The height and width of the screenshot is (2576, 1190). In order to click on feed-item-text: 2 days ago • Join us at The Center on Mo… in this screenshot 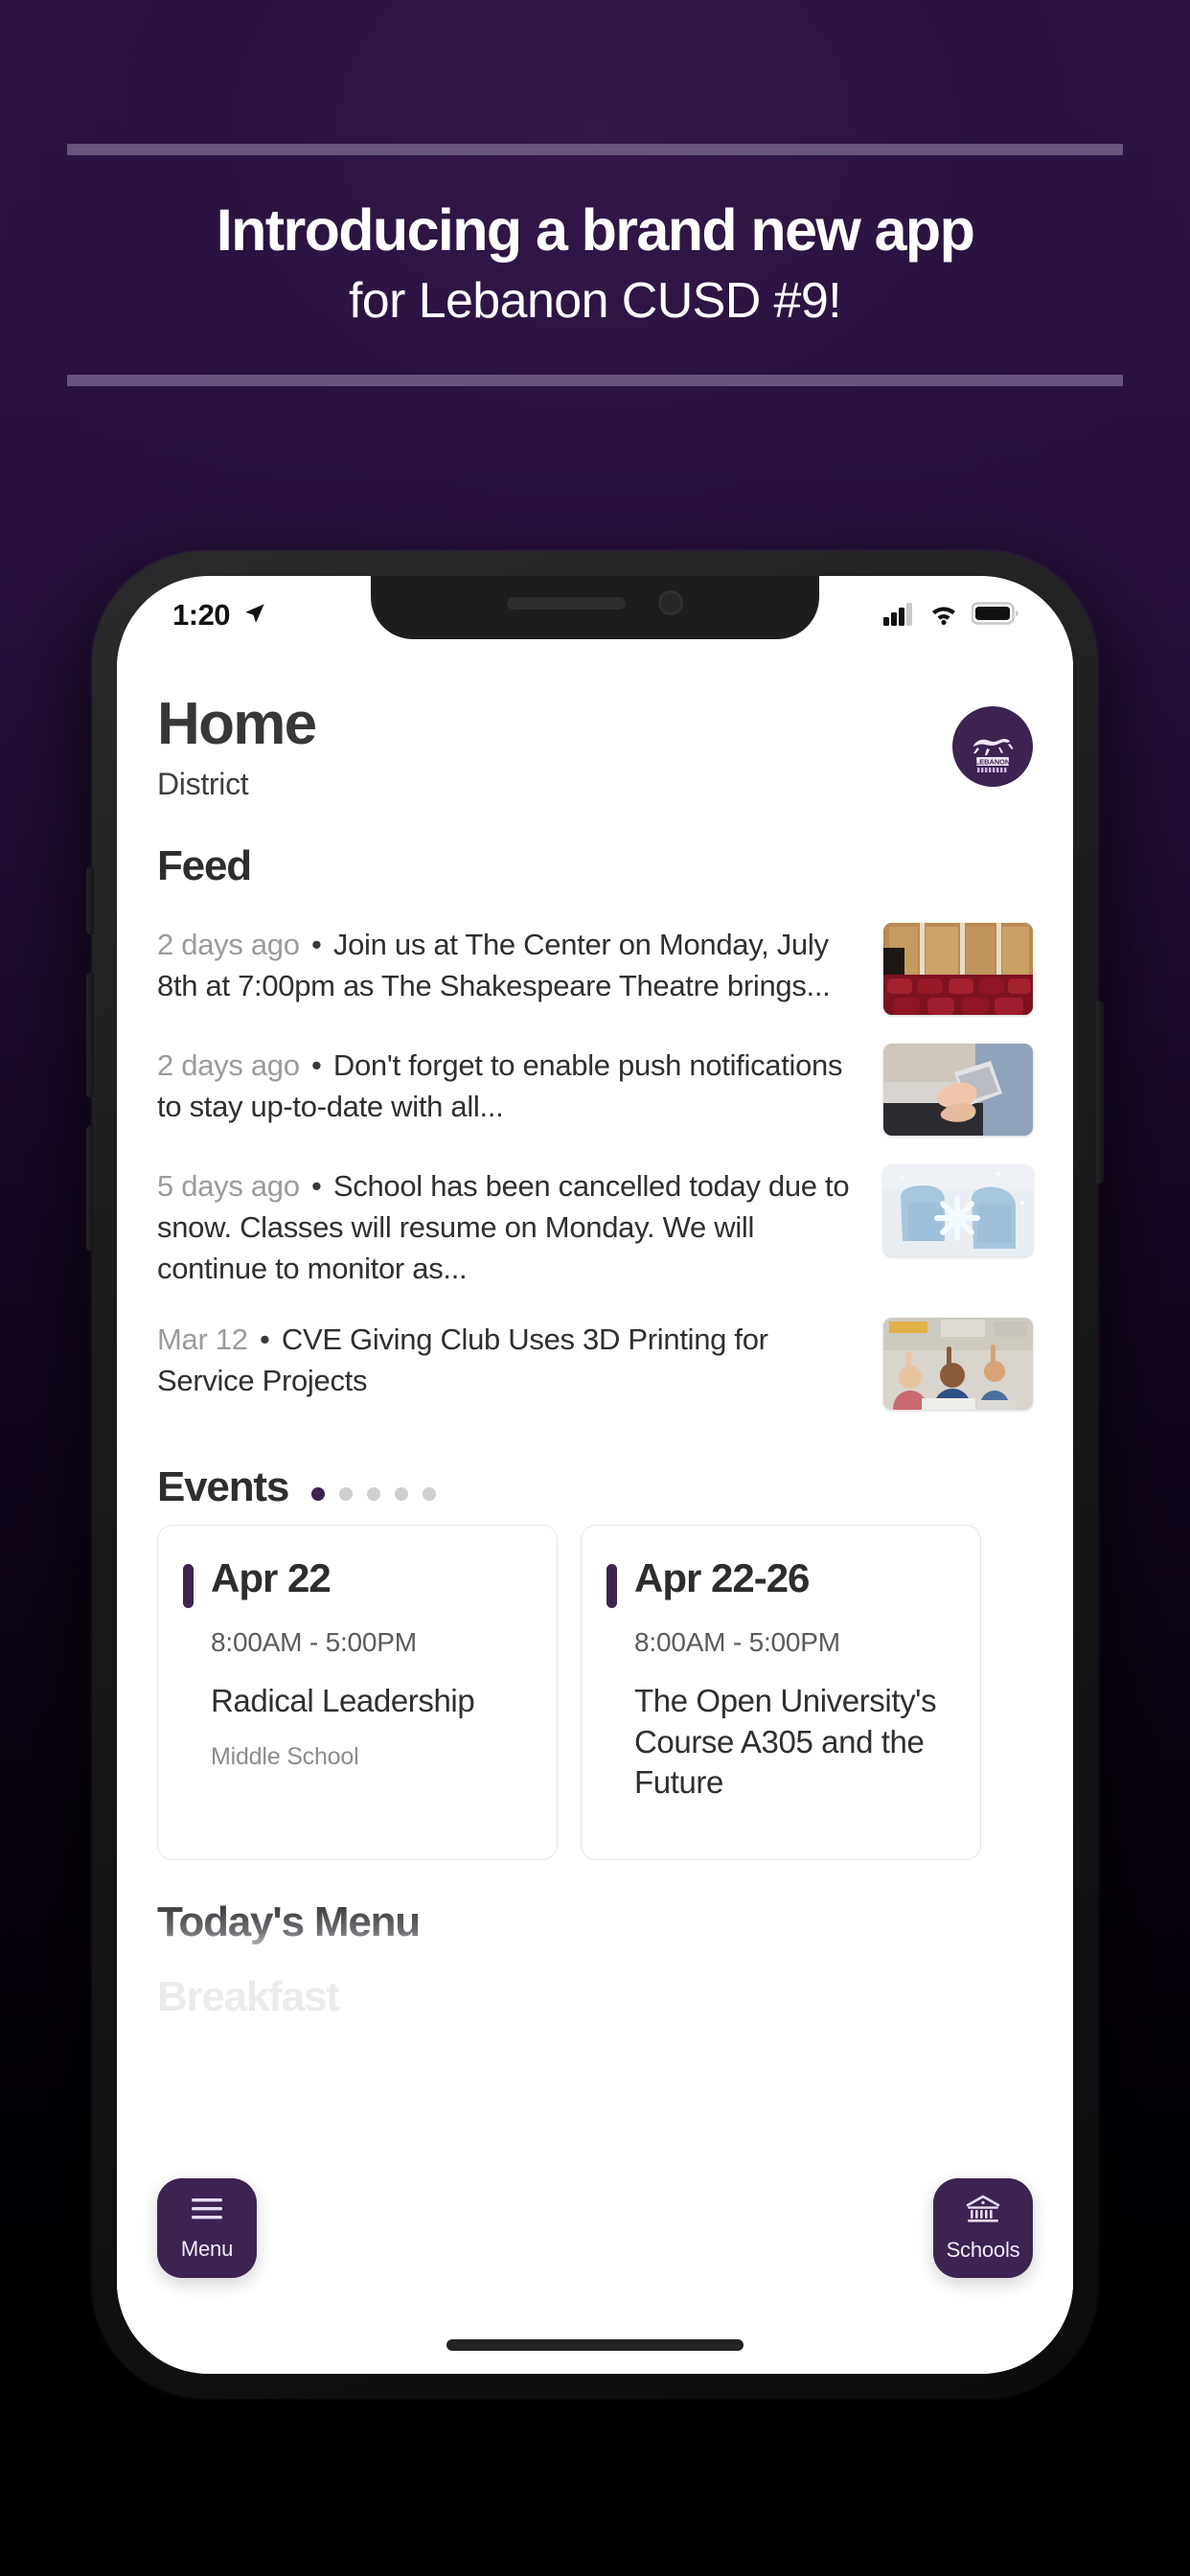, I will do `click(508, 965)`.